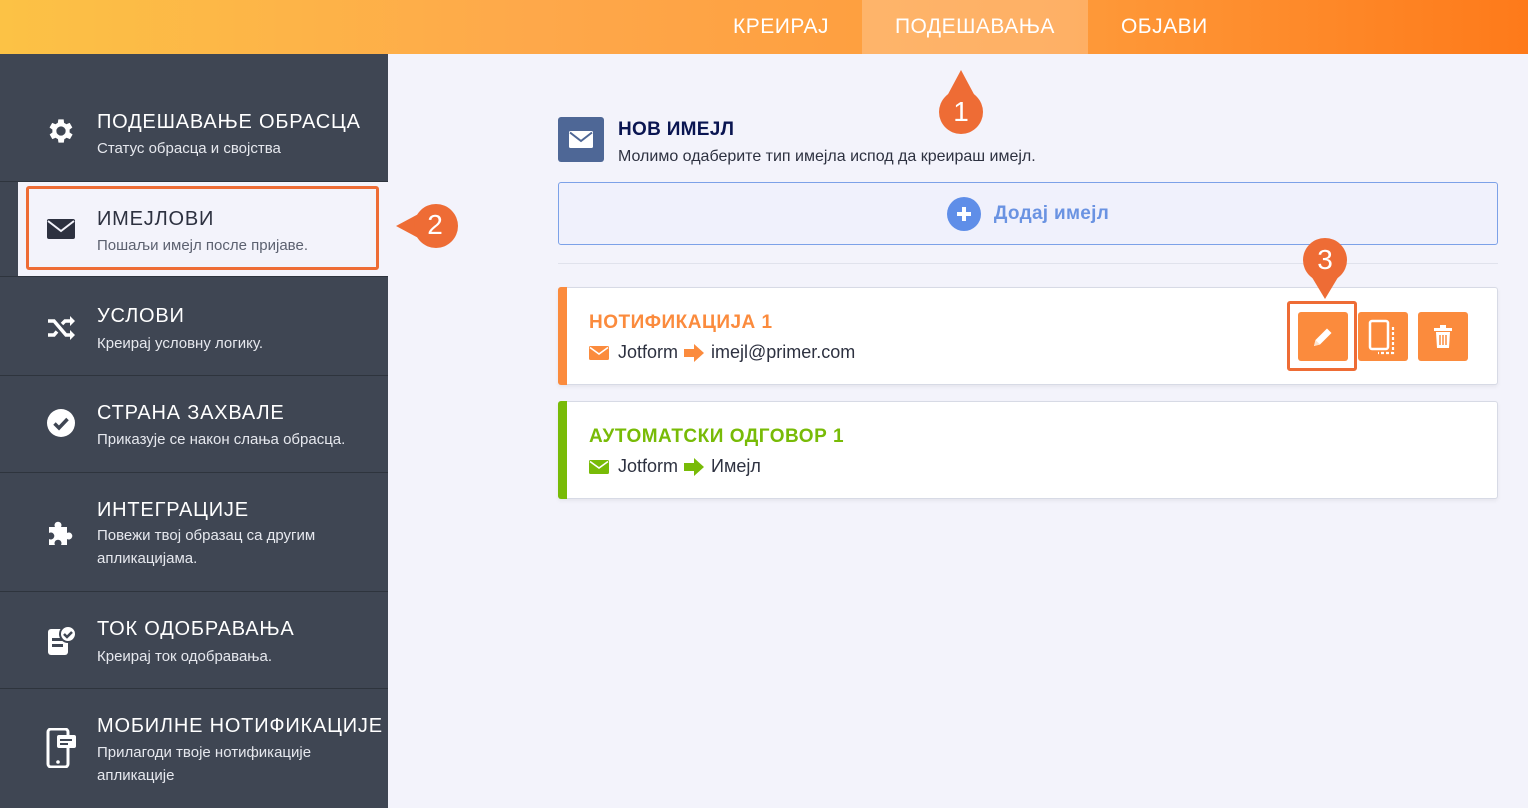 The height and width of the screenshot is (808, 1528). What do you see at coordinates (781, 27) in the screenshot?
I see `tab-build: КРЕИРАЈ` at bounding box center [781, 27].